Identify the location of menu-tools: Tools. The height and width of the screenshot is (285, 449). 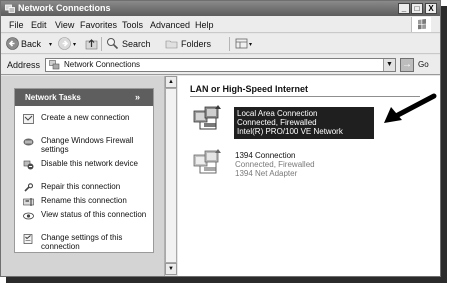
(132, 25).